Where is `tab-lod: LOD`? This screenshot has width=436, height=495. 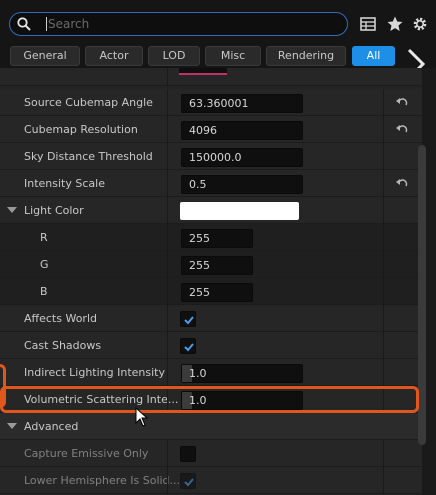
tab-lod: LOD is located at coordinates (174, 56).